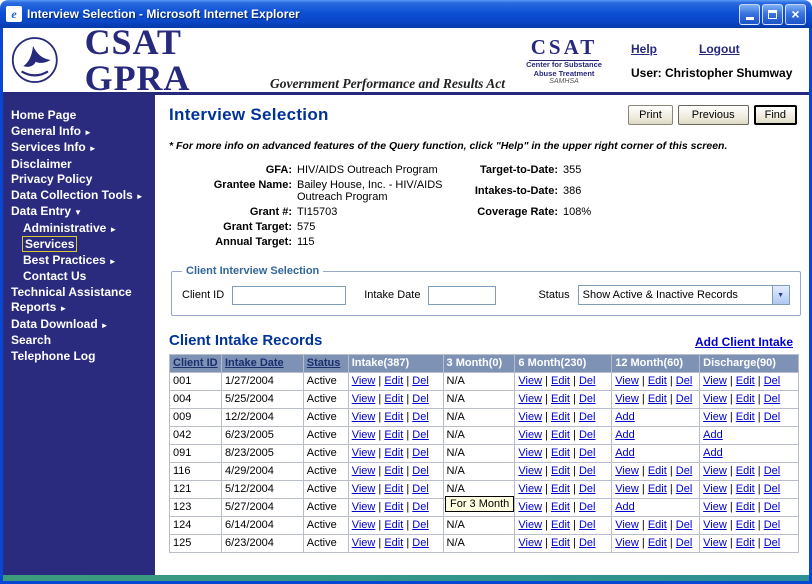 The image size is (812, 584). What do you see at coordinates (79, 325) in the screenshot?
I see `sidebar-item-data-download: Data Download ►` at bounding box center [79, 325].